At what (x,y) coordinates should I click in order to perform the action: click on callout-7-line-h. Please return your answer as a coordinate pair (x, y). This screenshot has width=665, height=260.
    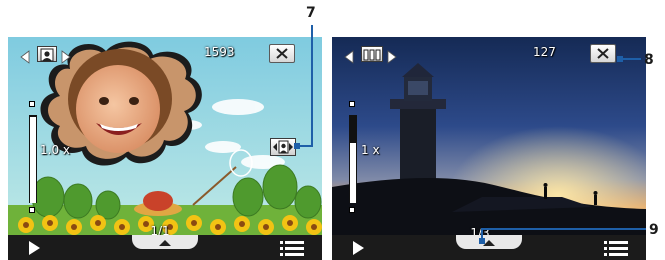
    Looking at the image, I should click on (305, 146).